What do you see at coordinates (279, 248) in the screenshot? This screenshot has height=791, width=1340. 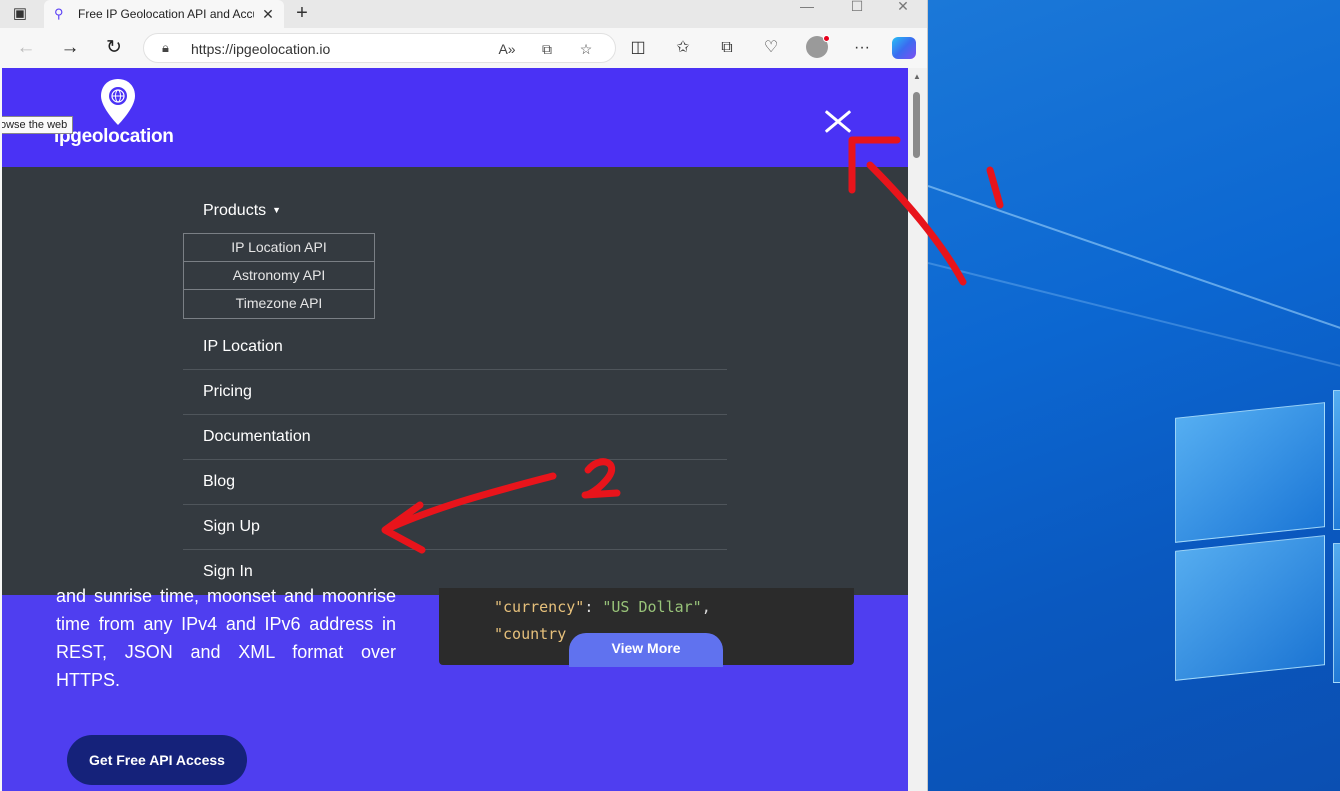 I see `submenu-item-ip-location-api: IP Location API` at bounding box center [279, 248].